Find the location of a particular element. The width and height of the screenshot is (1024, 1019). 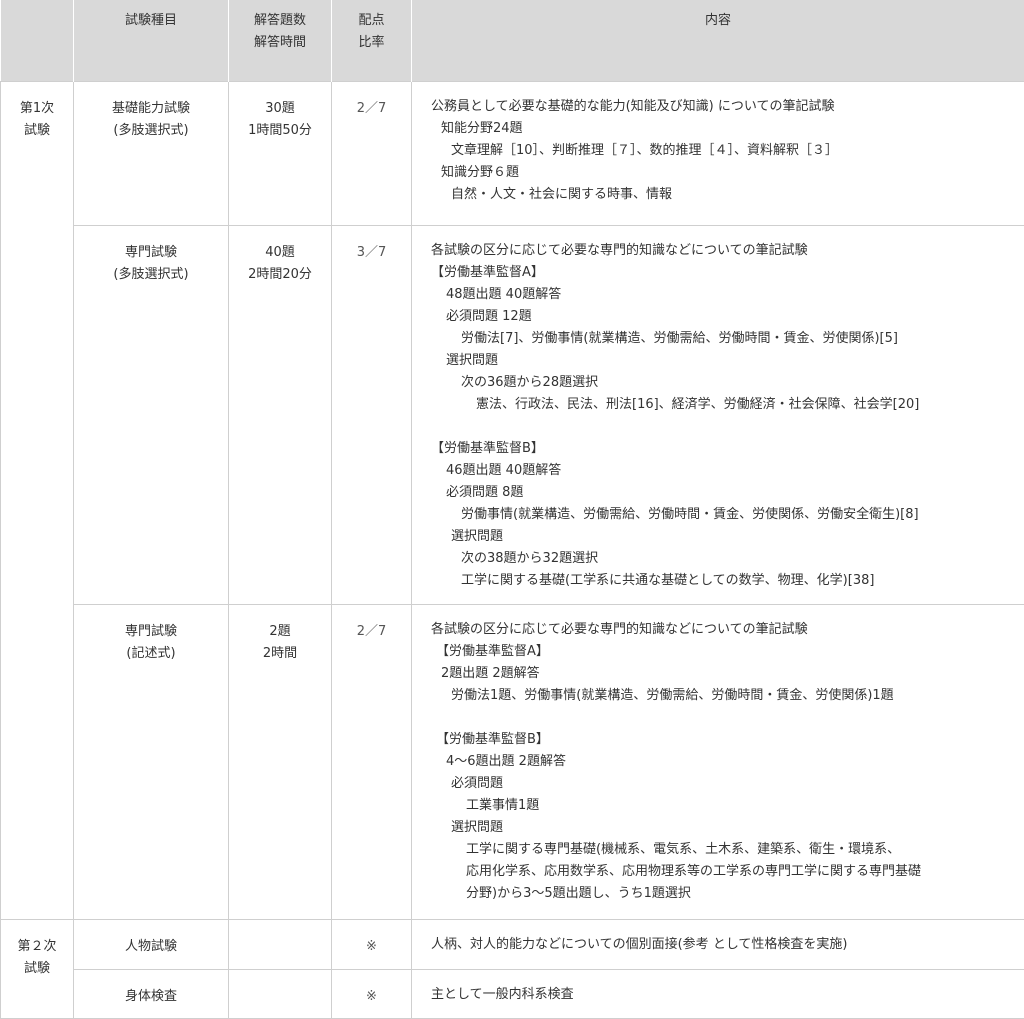

content-line: 46題出題 40題解答 is located at coordinates (723, 471).